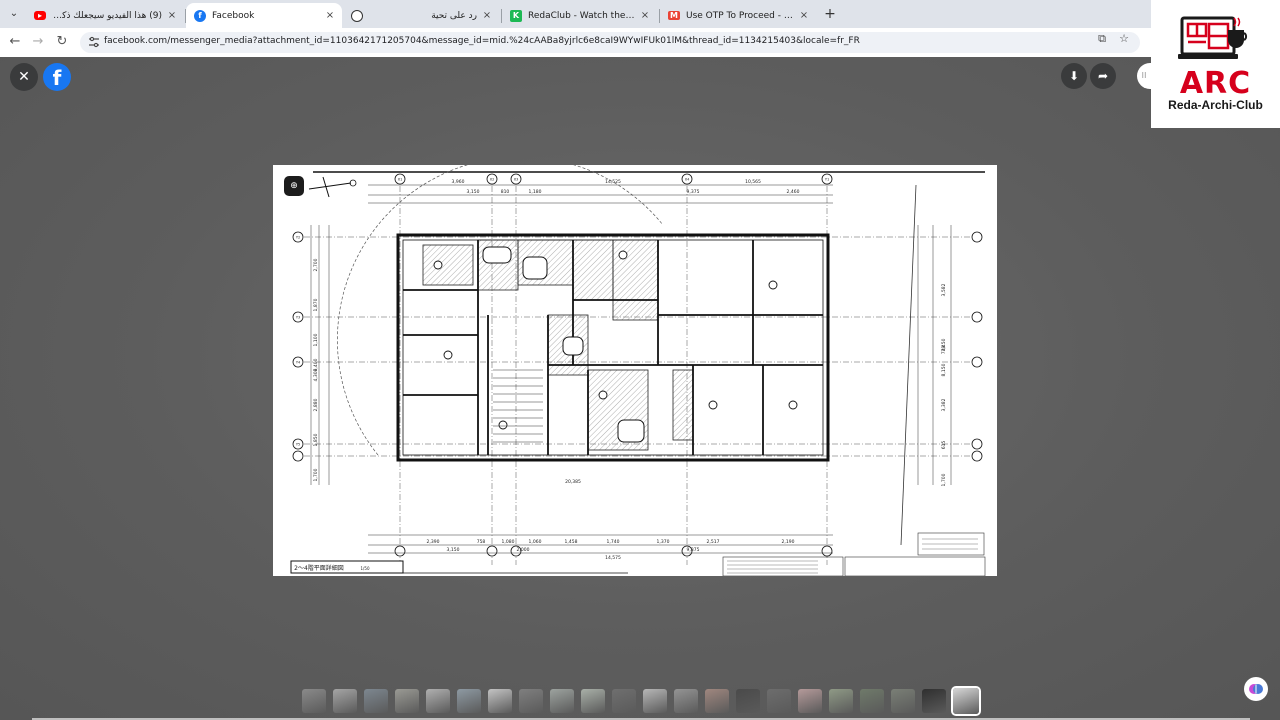 The width and height of the screenshot is (1280, 720). I want to click on grid-mark-label: Y4, so click(298, 363).